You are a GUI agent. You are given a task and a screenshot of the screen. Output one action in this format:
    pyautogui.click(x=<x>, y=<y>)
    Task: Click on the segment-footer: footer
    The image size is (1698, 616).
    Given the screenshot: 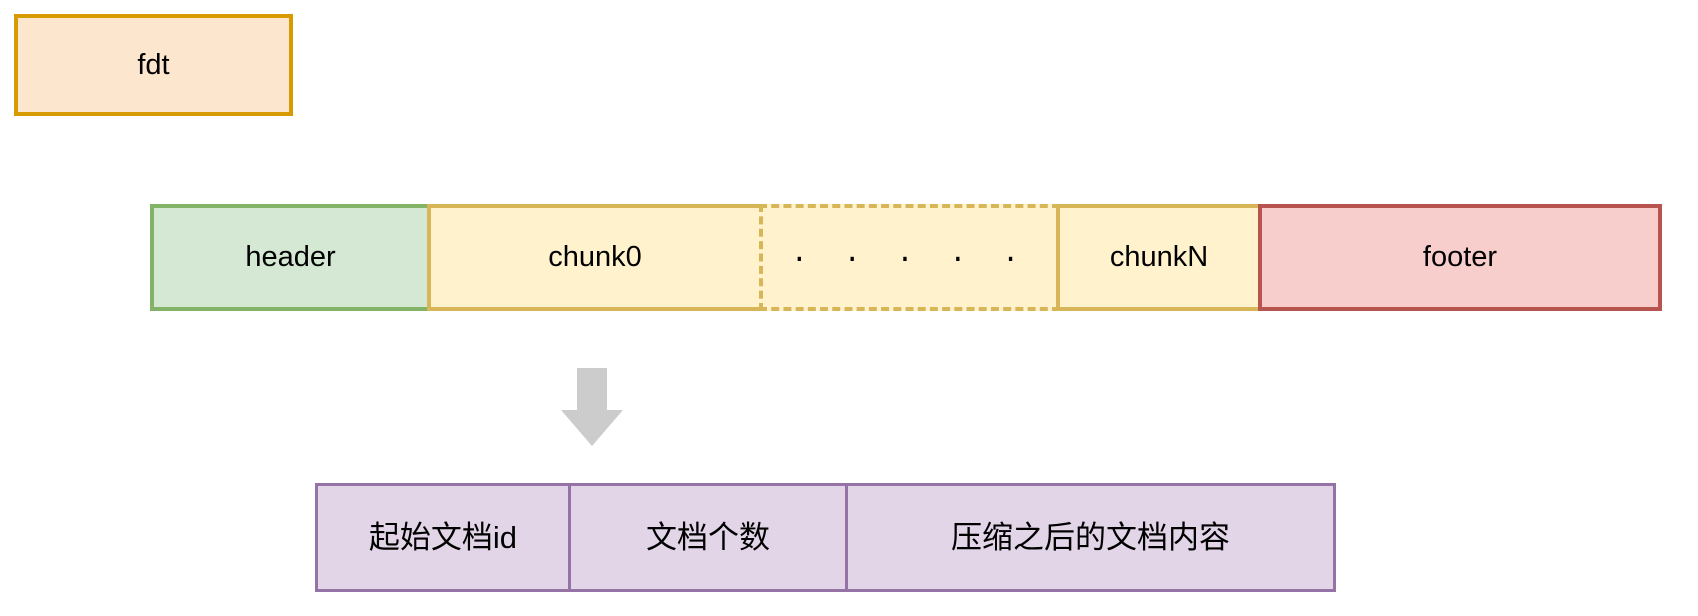 What is the action you would take?
    pyautogui.click(x=1460, y=257)
    